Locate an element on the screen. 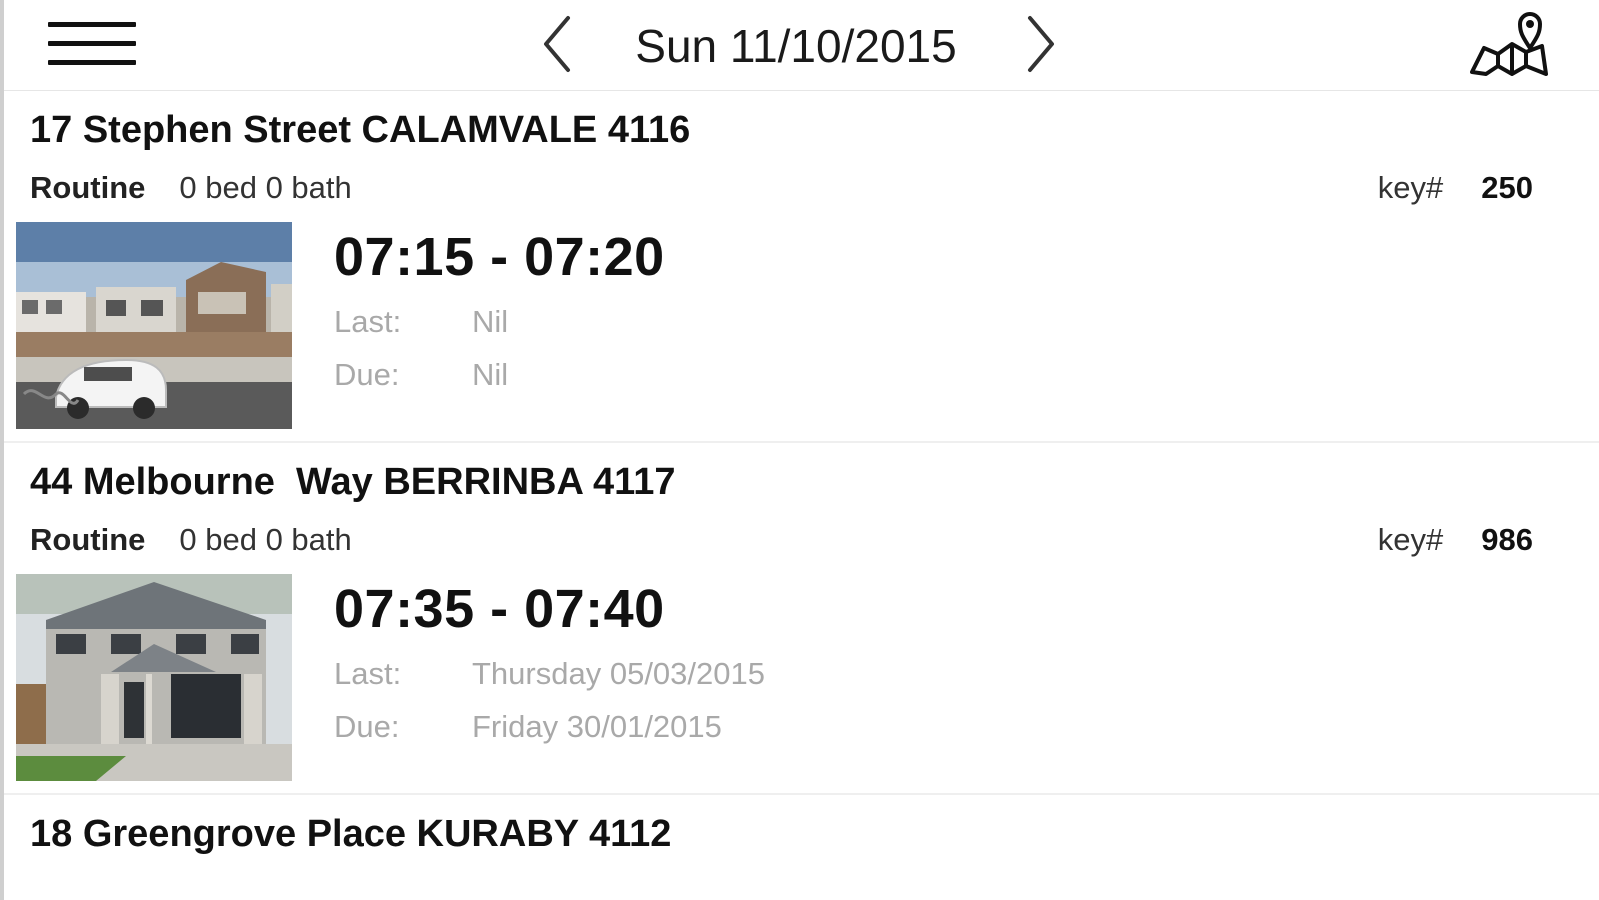  due-value: Friday 30/01/2015 is located at coordinates (597, 726).